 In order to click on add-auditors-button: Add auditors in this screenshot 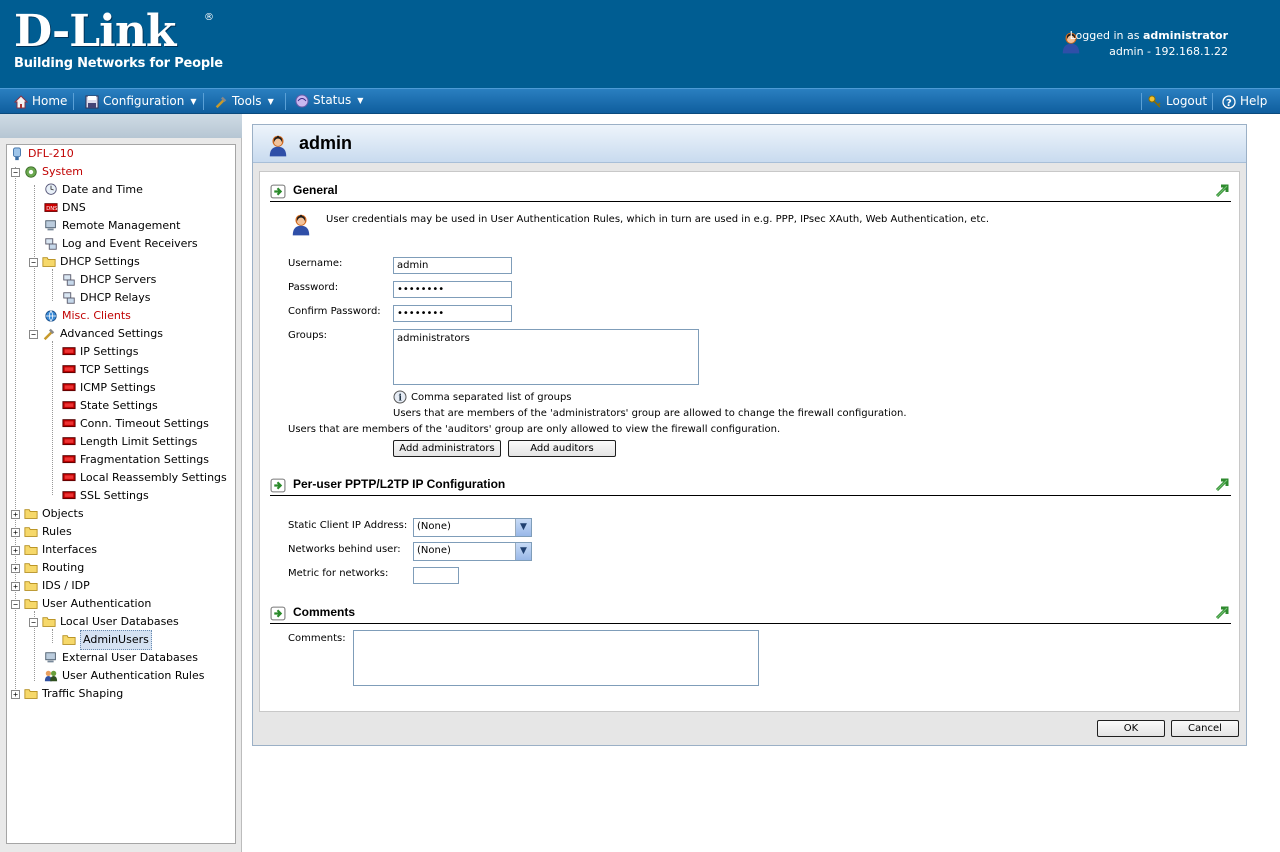, I will do `click(562, 448)`.